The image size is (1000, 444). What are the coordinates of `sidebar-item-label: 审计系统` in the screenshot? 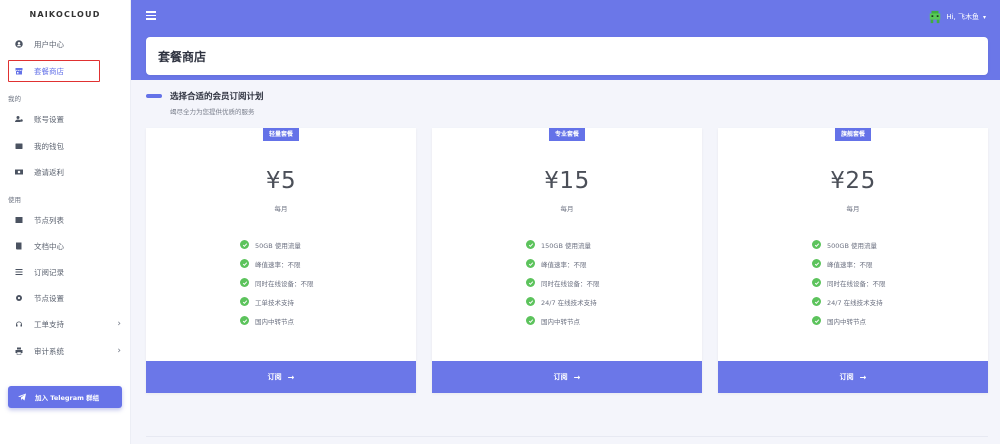 It's located at (49, 351).